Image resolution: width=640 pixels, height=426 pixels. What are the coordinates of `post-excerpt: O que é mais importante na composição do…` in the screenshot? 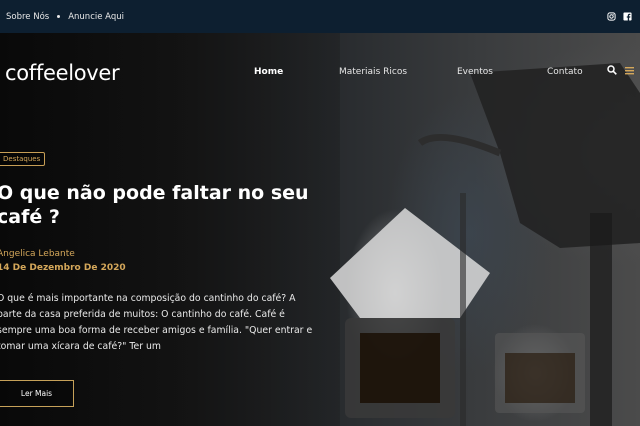 It's located at (156, 322).